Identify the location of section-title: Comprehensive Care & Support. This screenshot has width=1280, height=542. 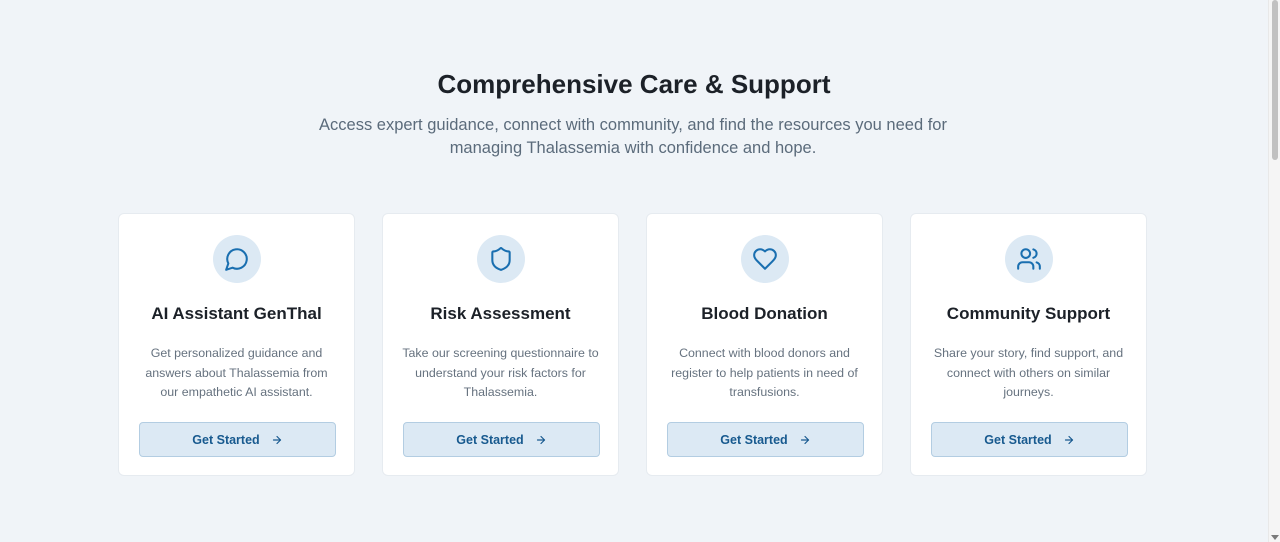
(634, 84).